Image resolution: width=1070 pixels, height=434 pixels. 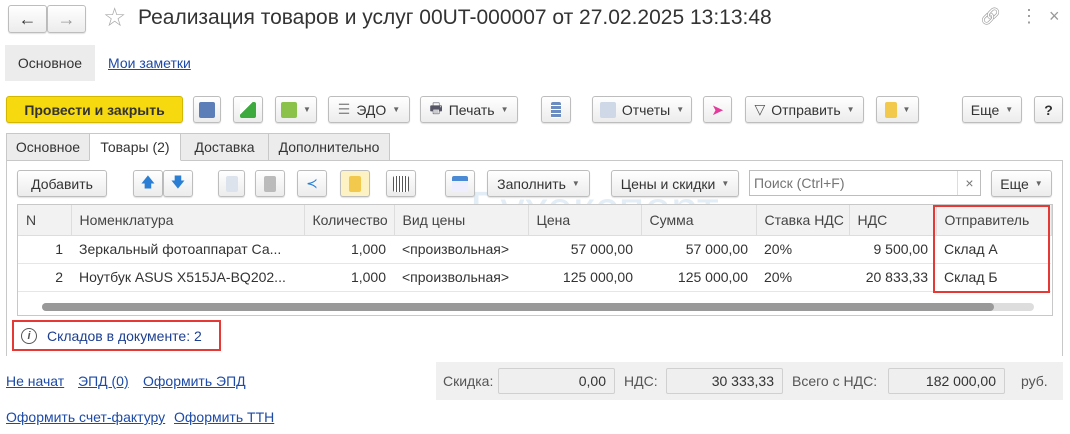 I want to click on col-sum: Сумма, so click(x=699, y=220).